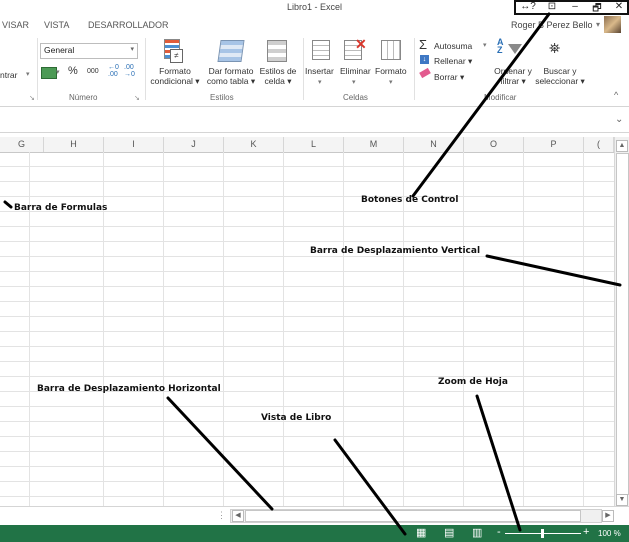 This screenshot has height=542, width=629. Describe the element at coordinates (277, 51) in the screenshot. I see `cell-styles-icon` at that location.